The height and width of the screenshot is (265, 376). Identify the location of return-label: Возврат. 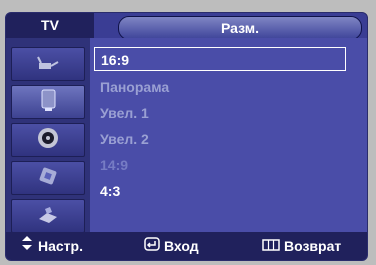
(313, 246).